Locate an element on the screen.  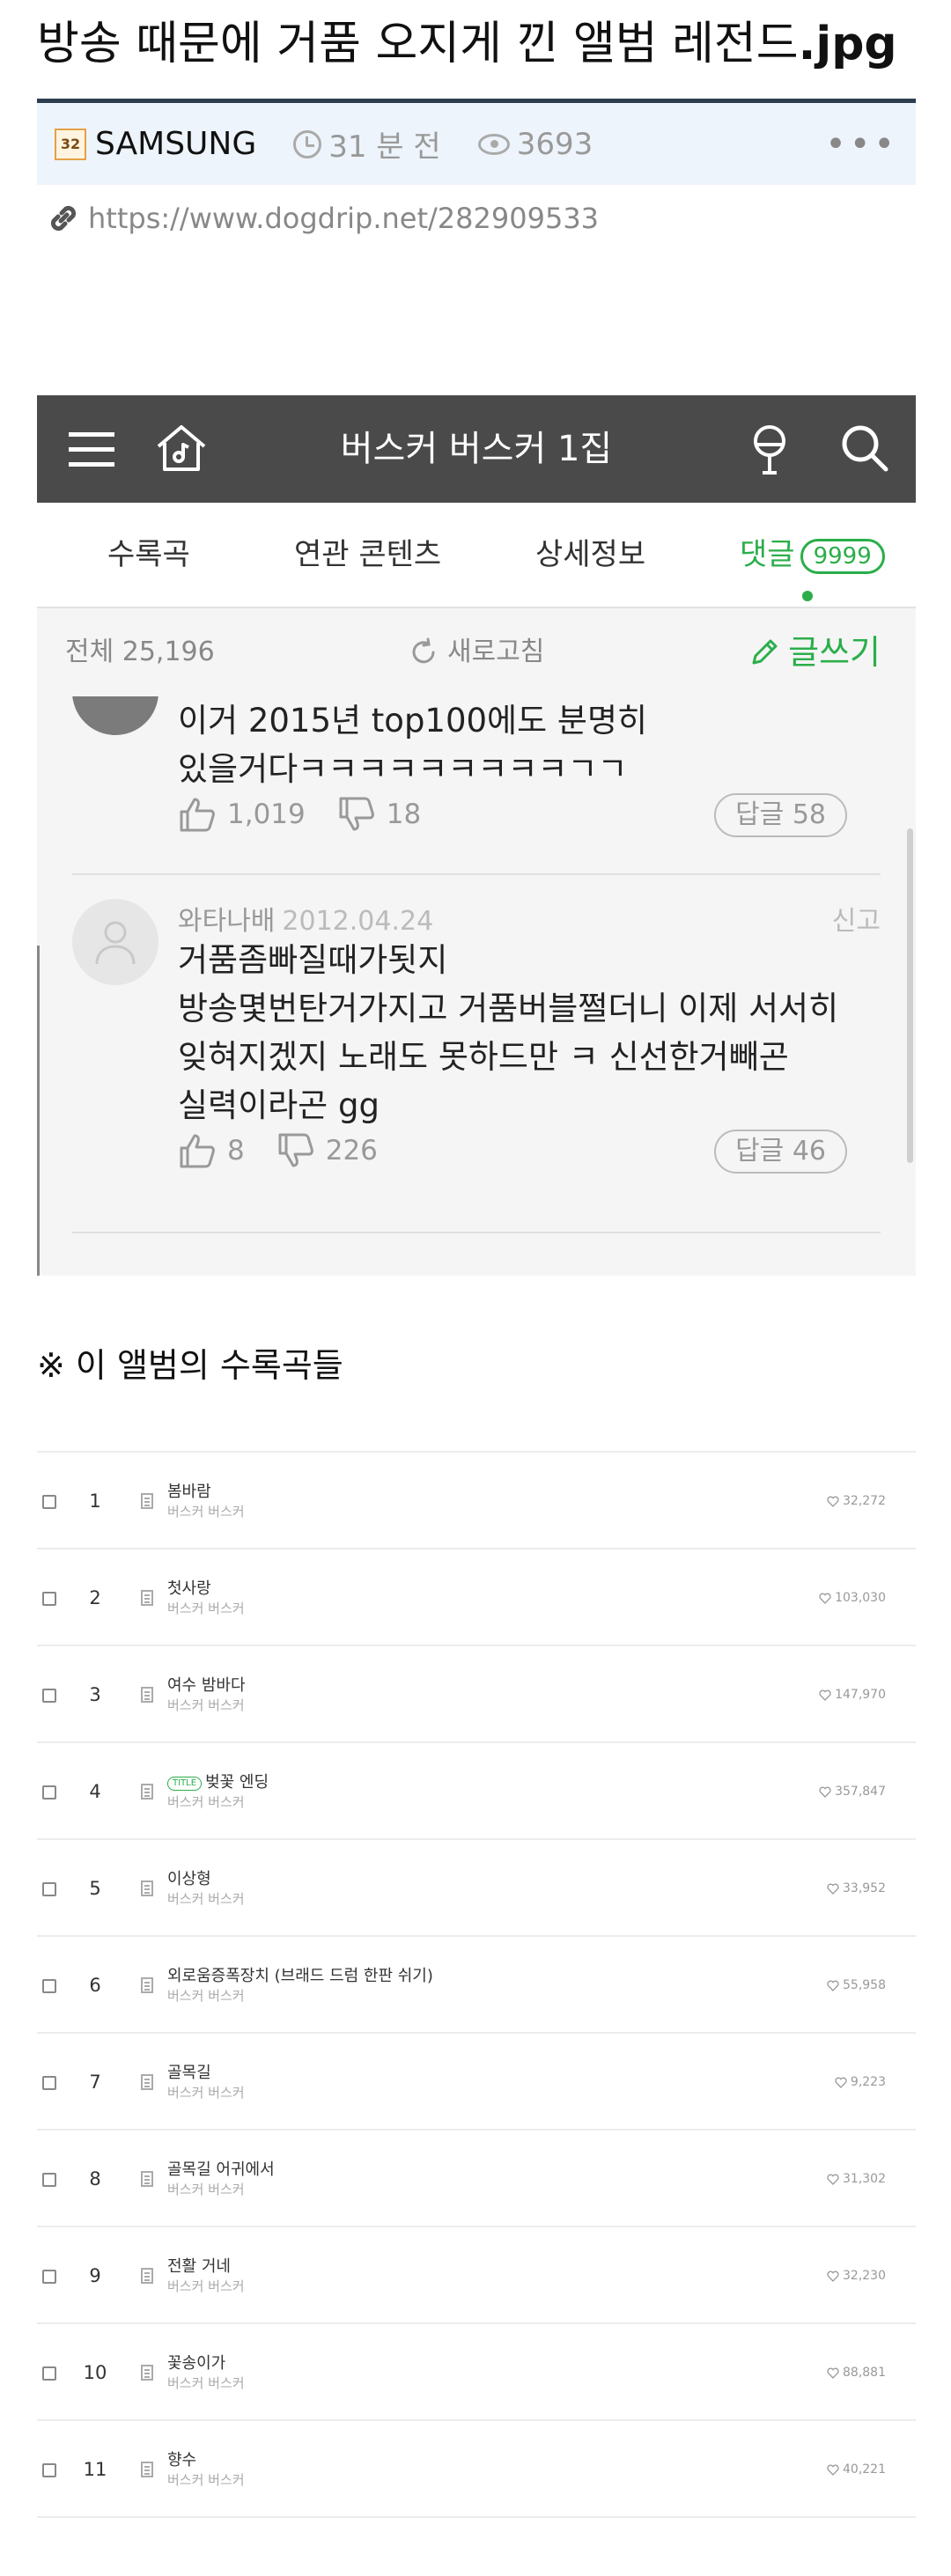
refresh-button: 새로고침 is located at coordinates (476, 652).